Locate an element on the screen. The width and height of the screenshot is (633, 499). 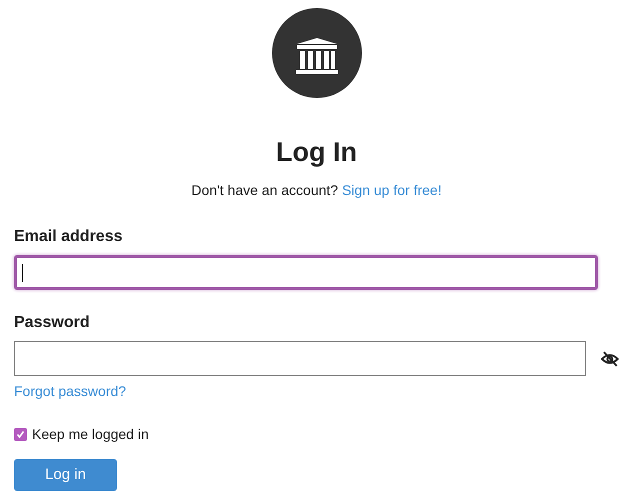
signup-prompt: Don't have an account? Sign up for free! is located at coordinates (316, 190).